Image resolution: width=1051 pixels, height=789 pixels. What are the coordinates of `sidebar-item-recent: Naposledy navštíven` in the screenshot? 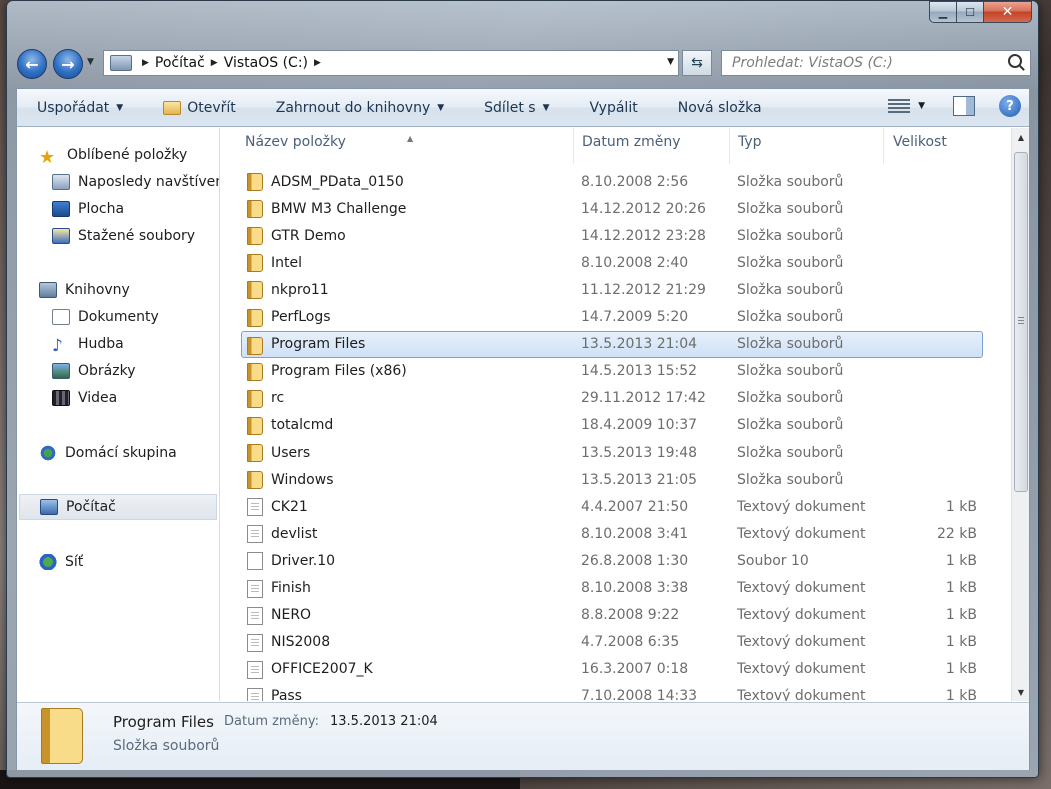 It's located at (135, 182).